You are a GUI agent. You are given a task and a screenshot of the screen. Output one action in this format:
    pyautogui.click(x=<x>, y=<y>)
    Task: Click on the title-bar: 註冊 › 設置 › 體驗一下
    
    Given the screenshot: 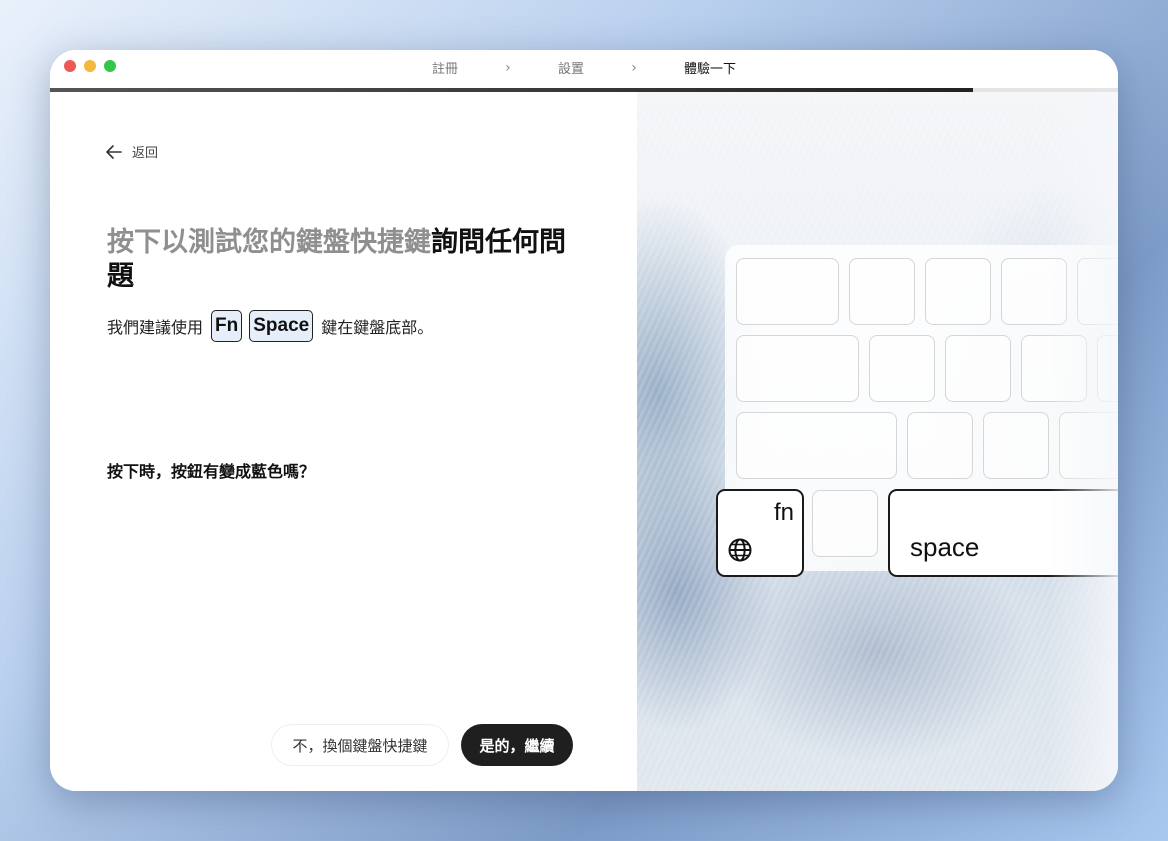 What is the action you would take?
    pyautogui.click(x=584, y=69)
    